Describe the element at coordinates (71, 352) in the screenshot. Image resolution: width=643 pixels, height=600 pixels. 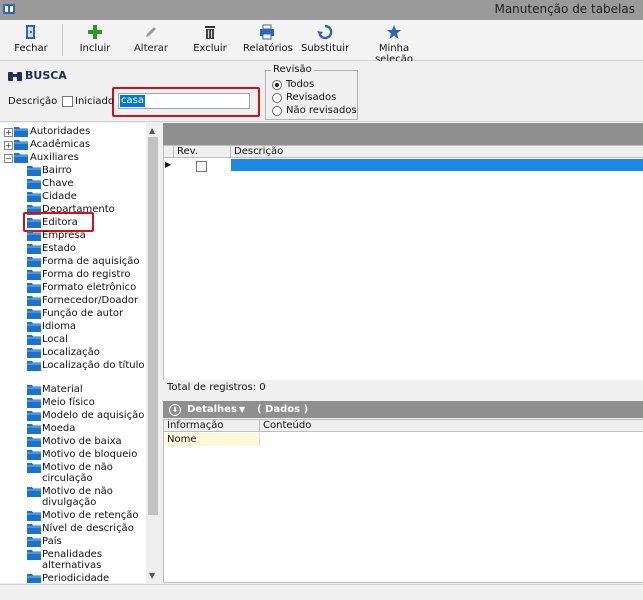
I see `tree-item-label: Localização` at that location.